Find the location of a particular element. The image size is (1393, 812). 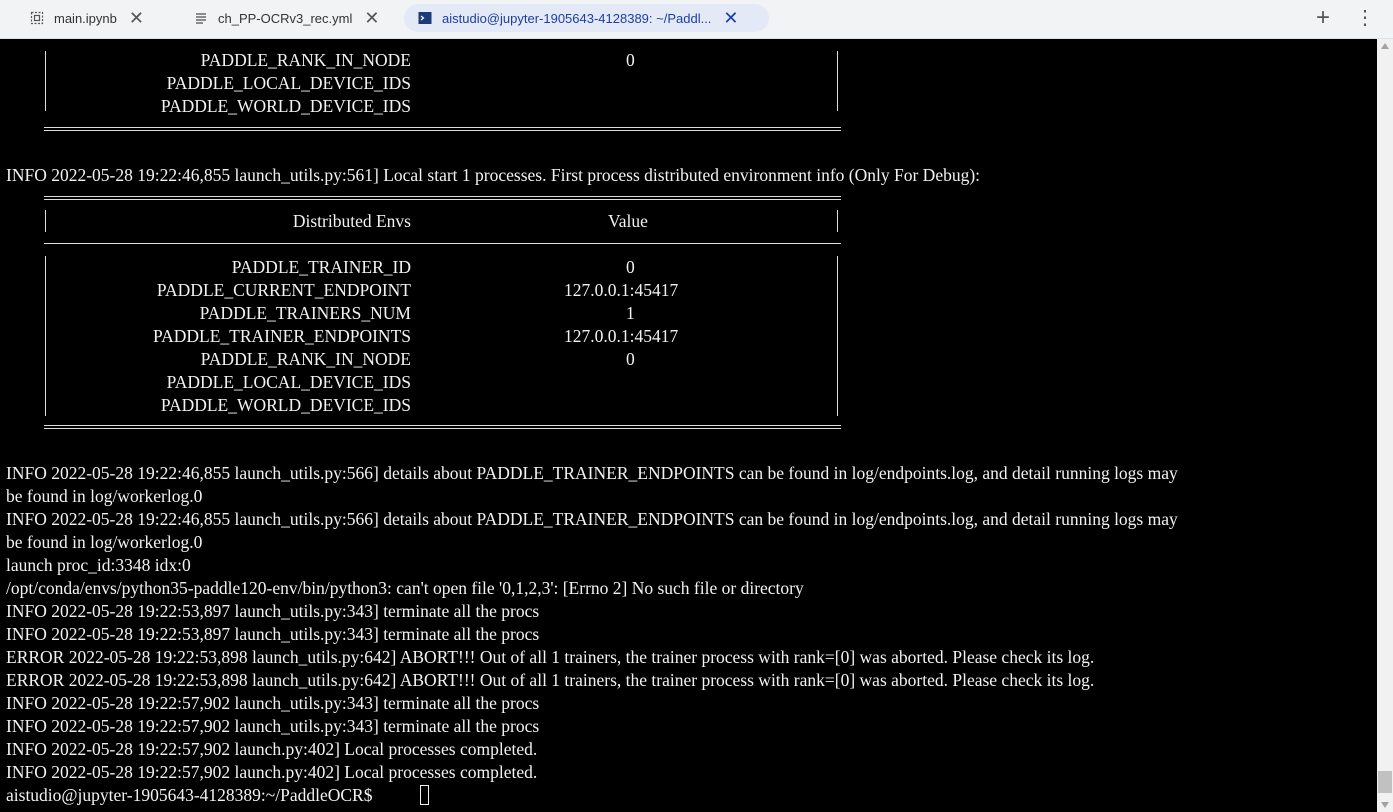

tab-main-ipynb: main.ipynb ✕ is located at coordinates (87, 18).